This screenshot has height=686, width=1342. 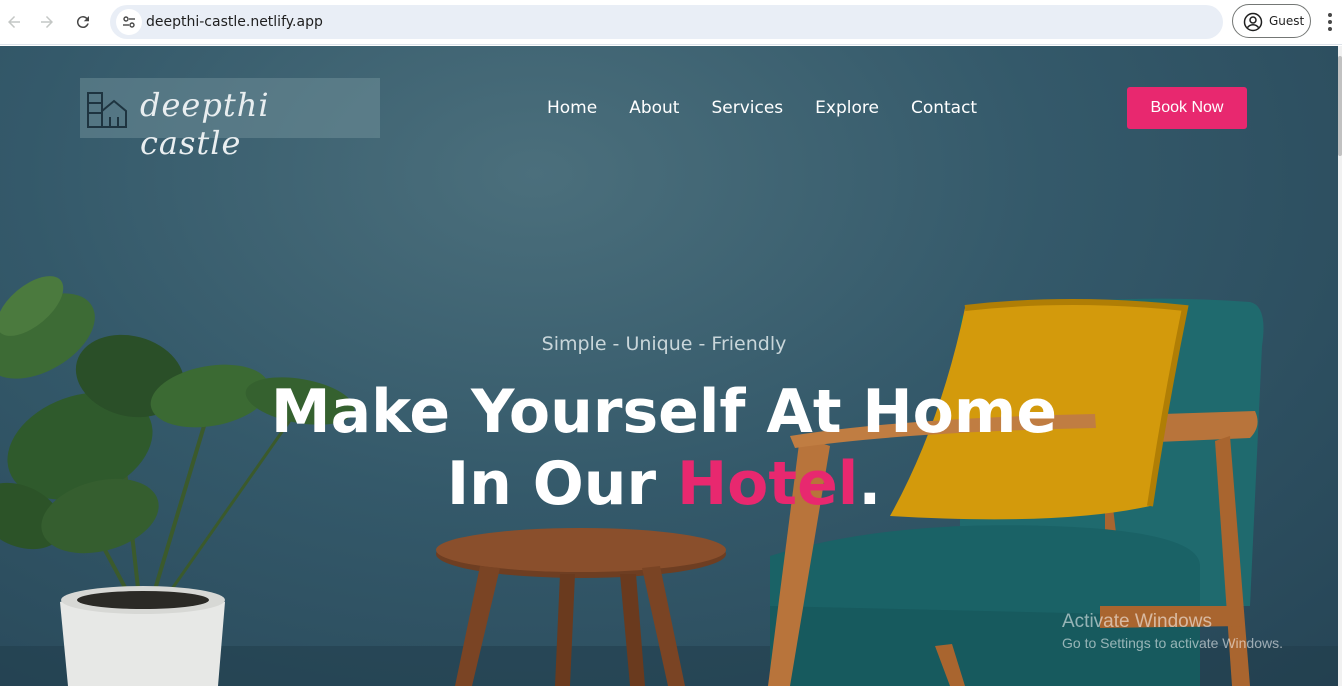 What do you see at coordinates (847, 108) in the screenshot?
I see `nav-link-explore: Explore` at bounding box center [847, 108].